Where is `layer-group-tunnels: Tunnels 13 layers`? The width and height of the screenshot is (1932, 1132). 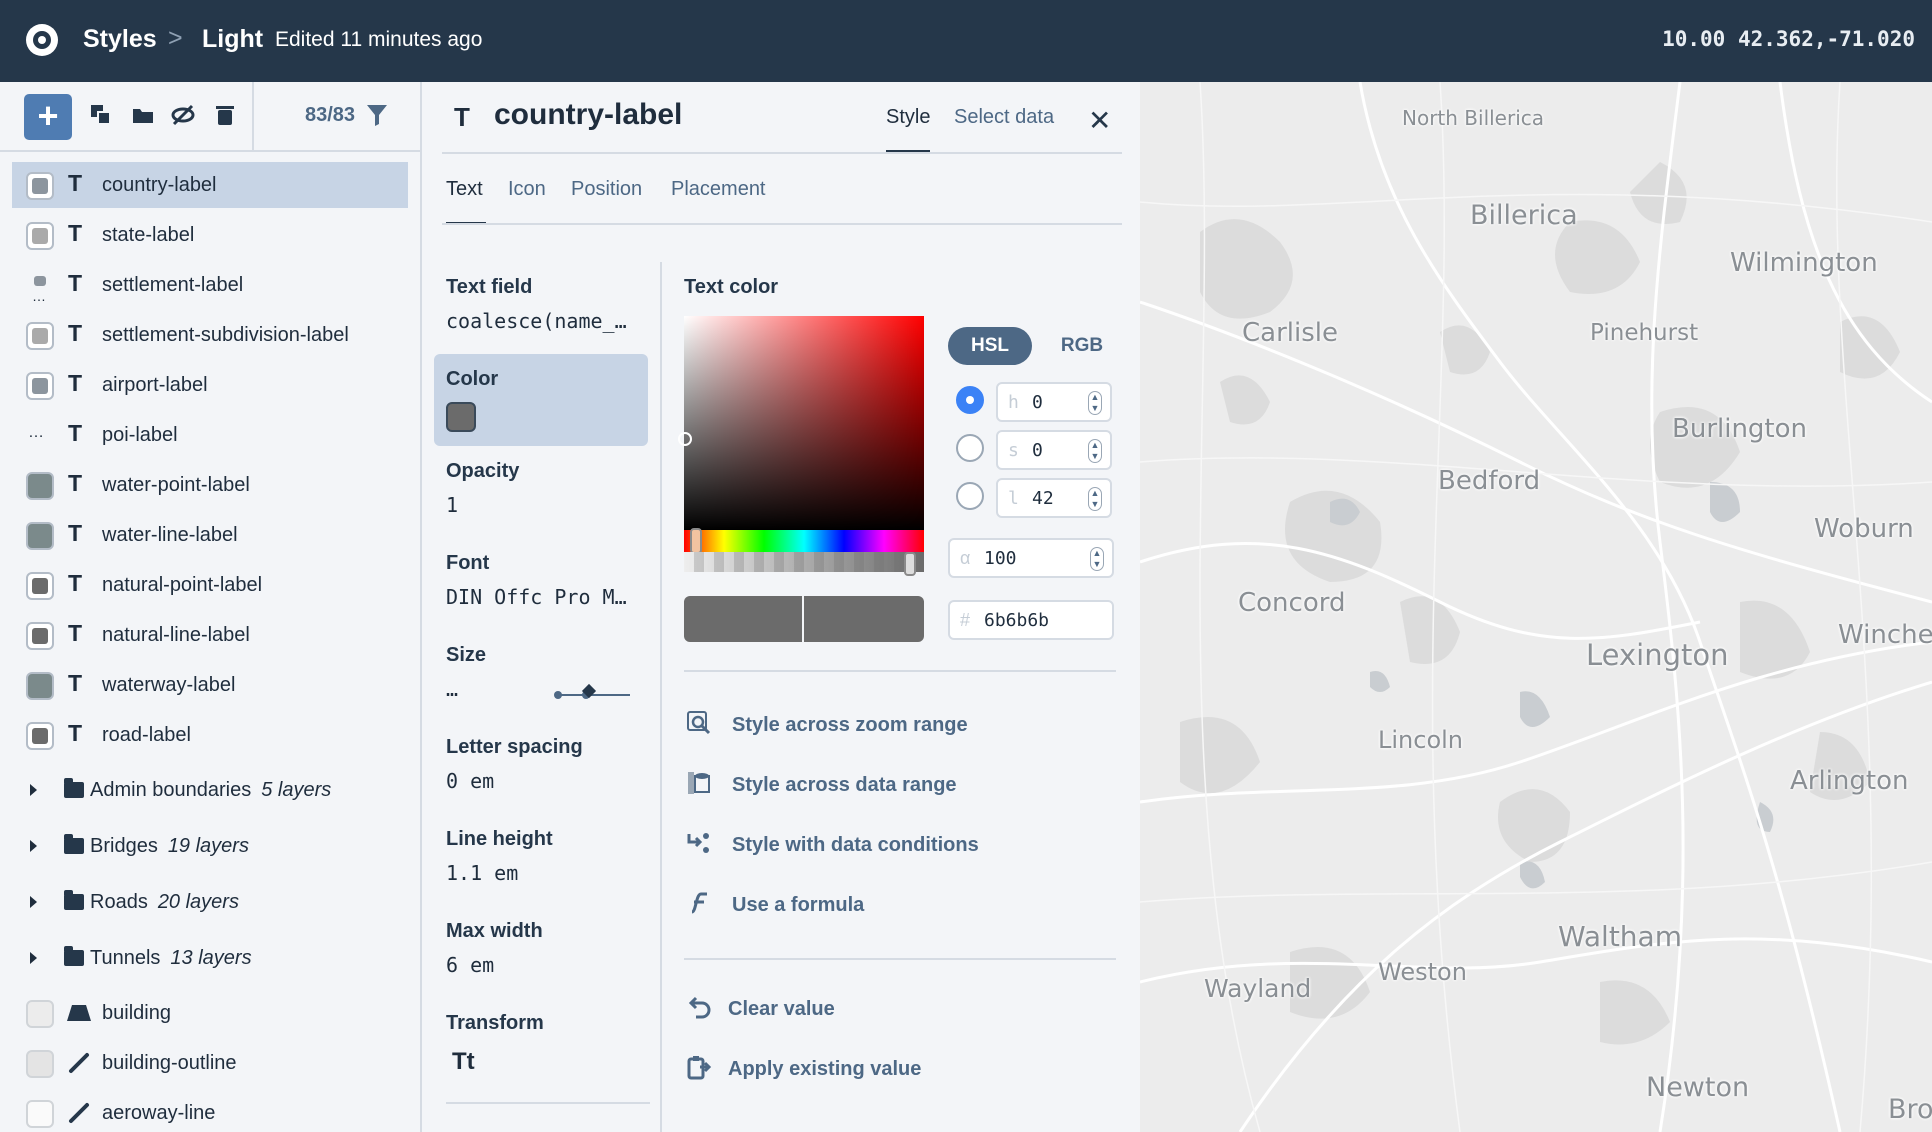
layer-group-tunnels: Tunnels 13 layers is located at coordinates (215, 959).